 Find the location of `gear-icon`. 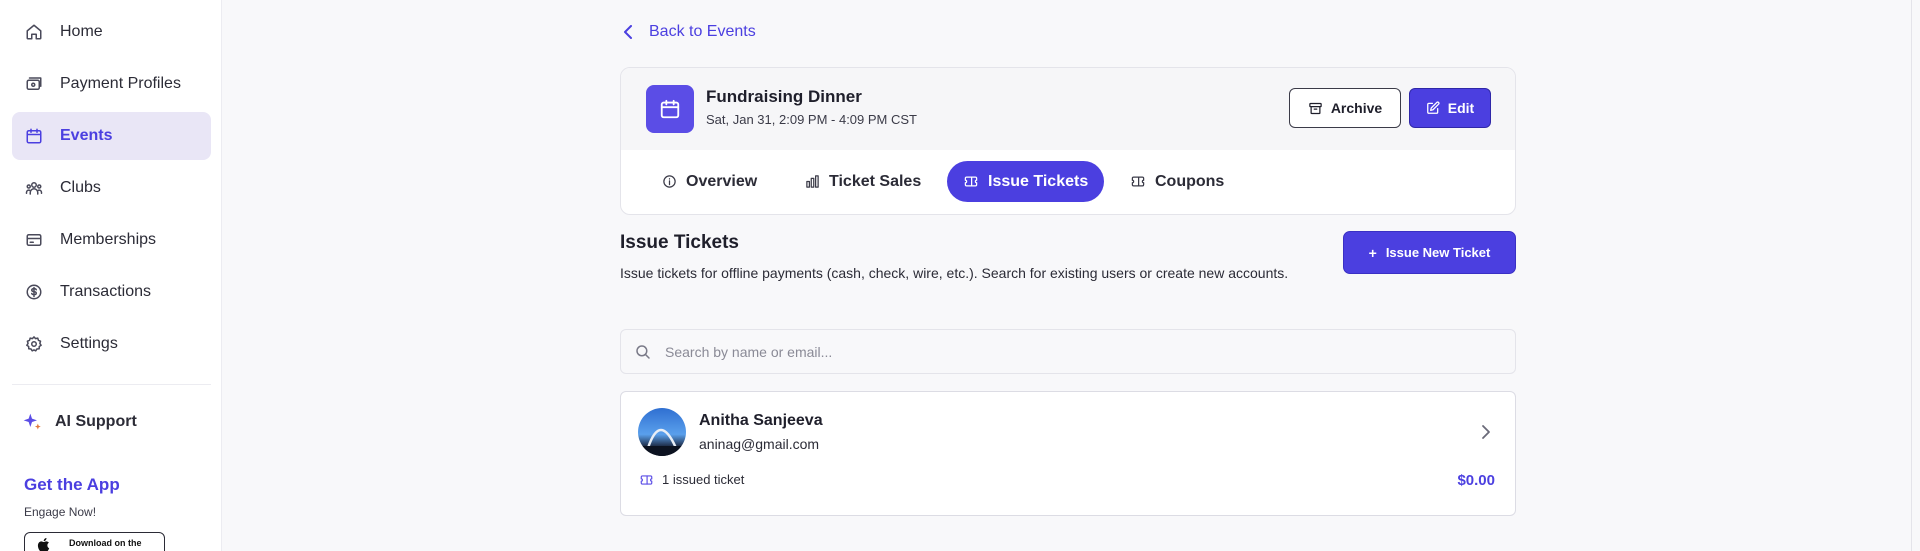

gear-icon is located at coordinates (34, 344).